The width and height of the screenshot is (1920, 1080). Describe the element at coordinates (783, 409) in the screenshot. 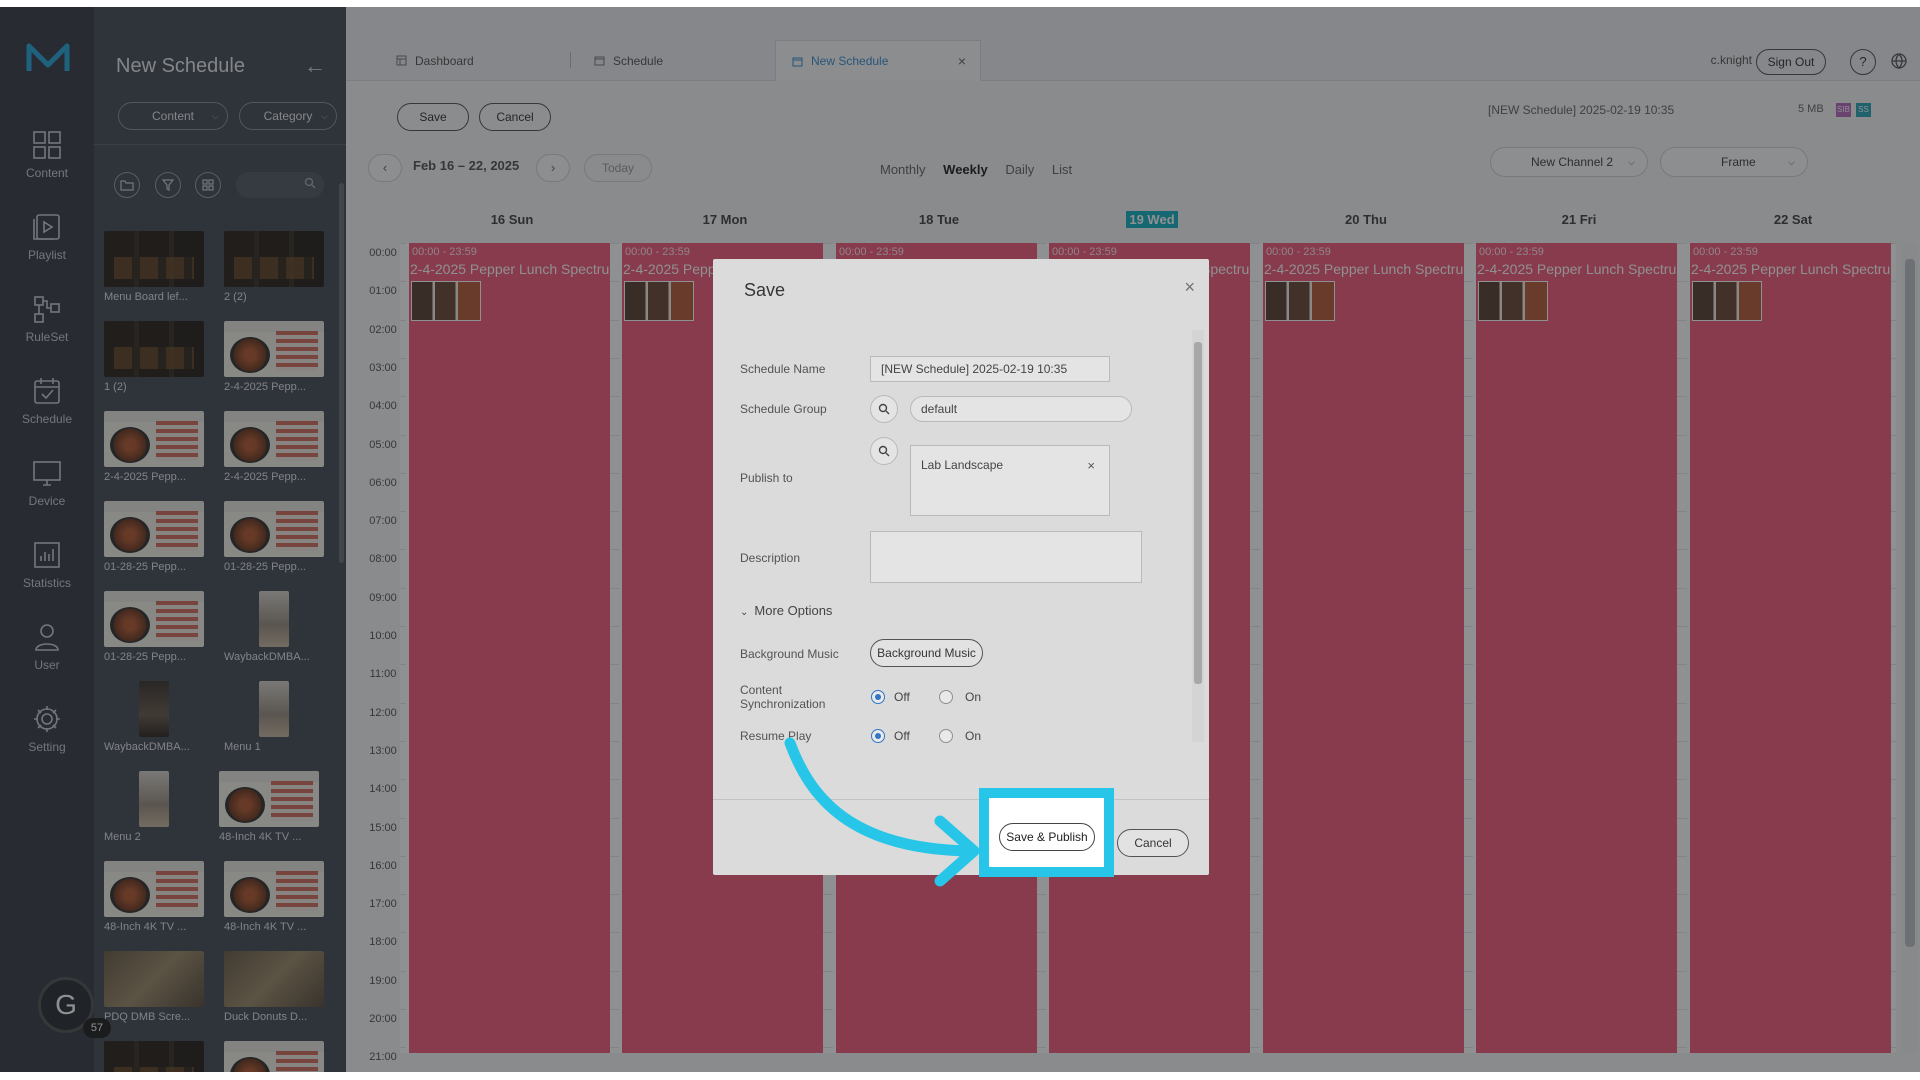

I see `schedule-group-label: Schedule Group` at that location.